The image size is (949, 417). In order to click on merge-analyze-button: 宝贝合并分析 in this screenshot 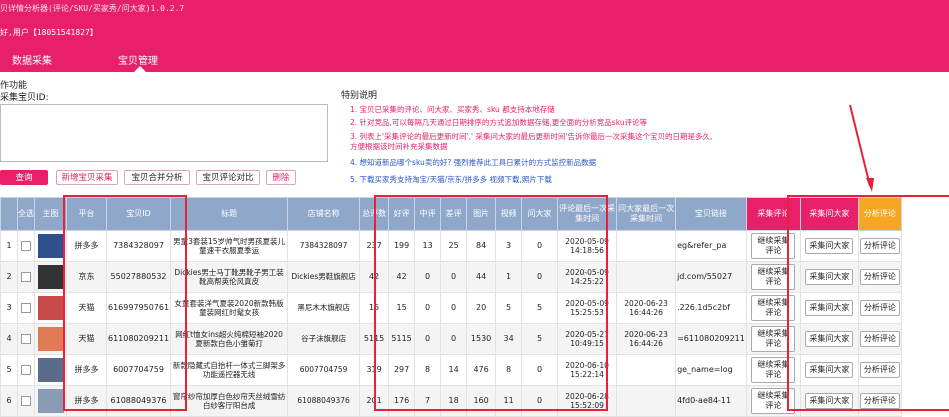, I will do `click(157, 177)`.